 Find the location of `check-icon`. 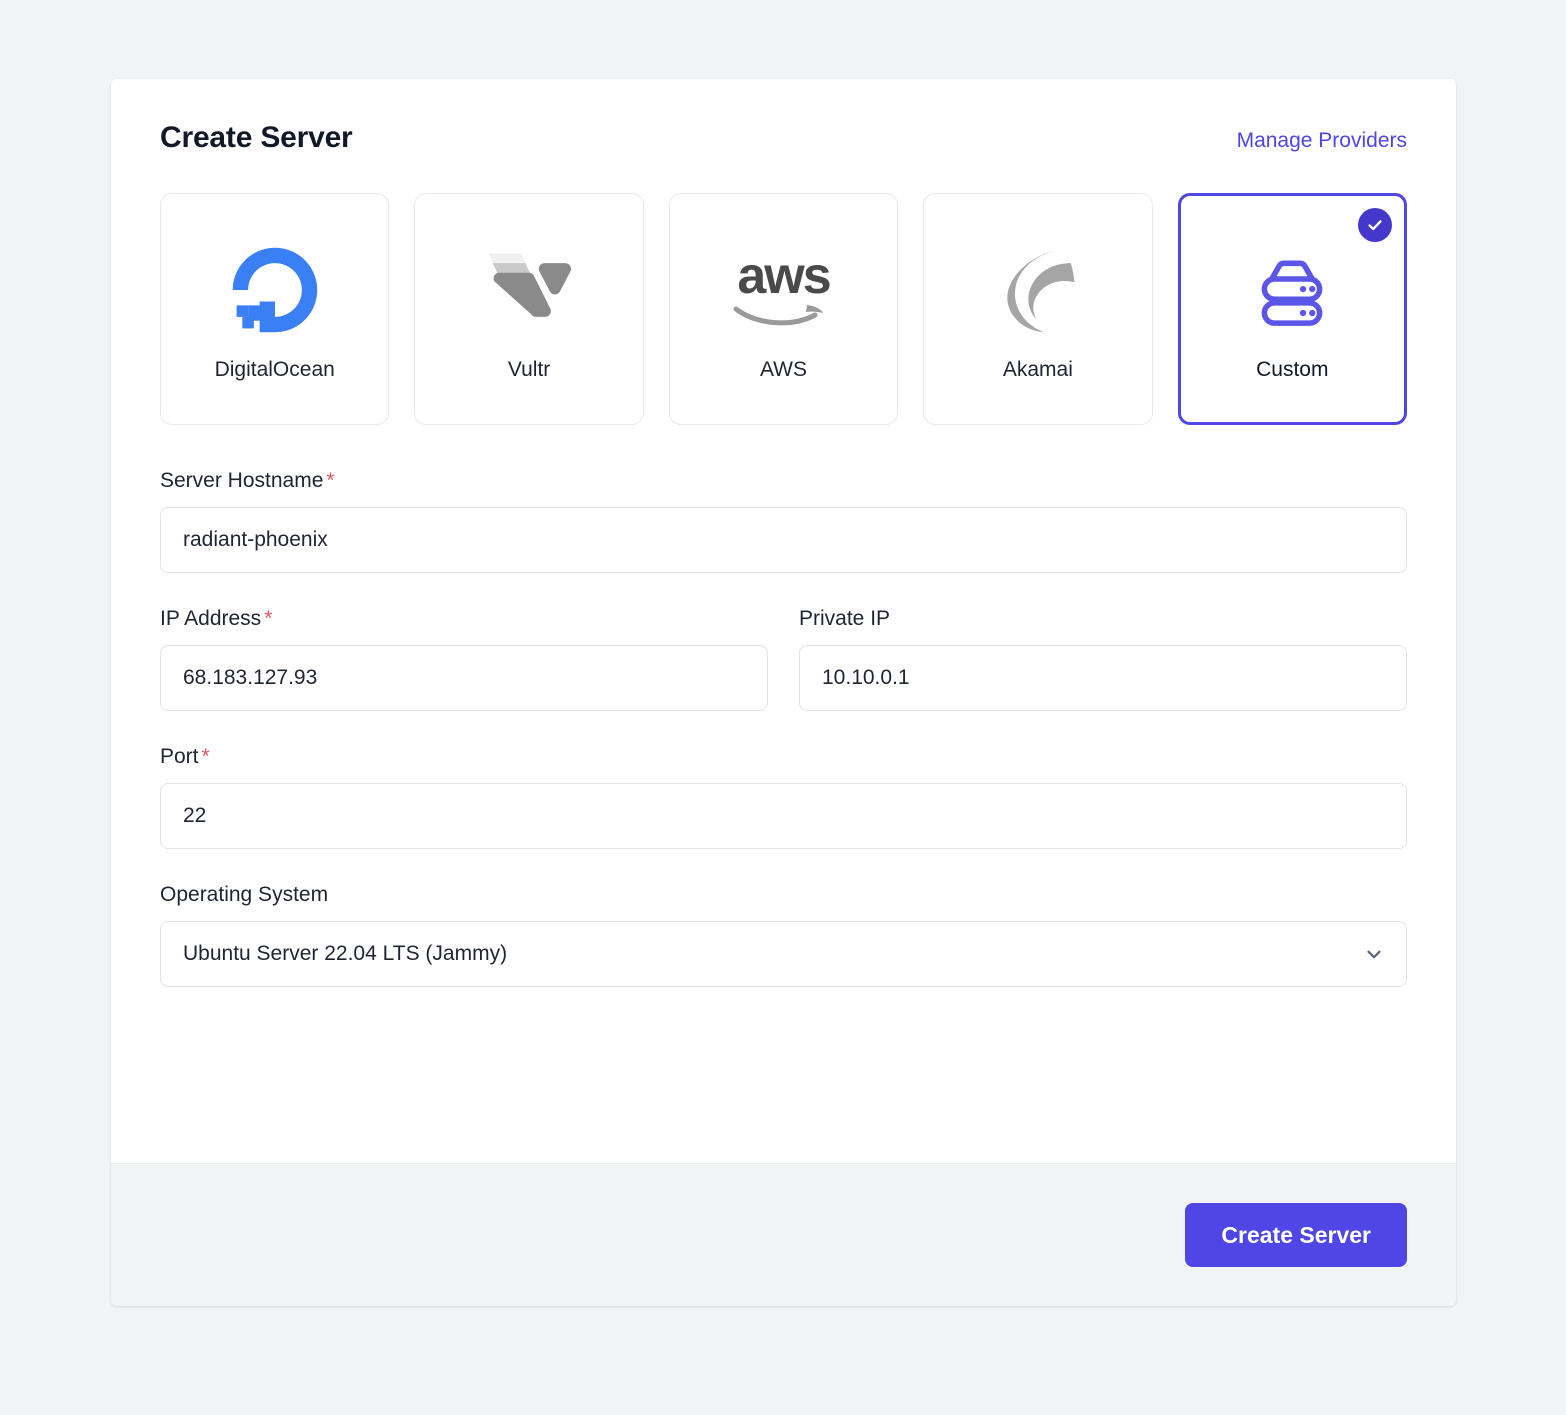

check-icon is located at coordinates (1375, 225).